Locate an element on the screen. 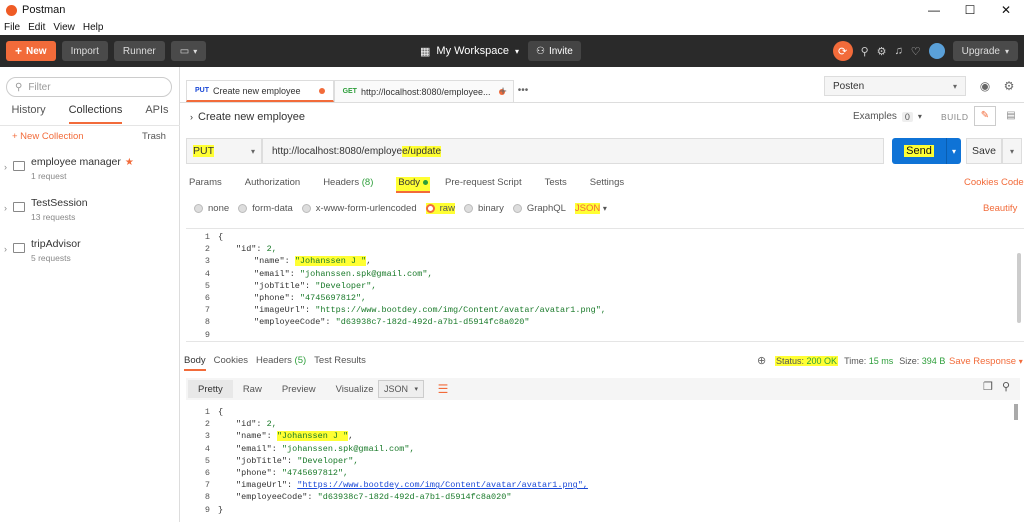  headers-count: (8) is located at coordinates (367, 182).